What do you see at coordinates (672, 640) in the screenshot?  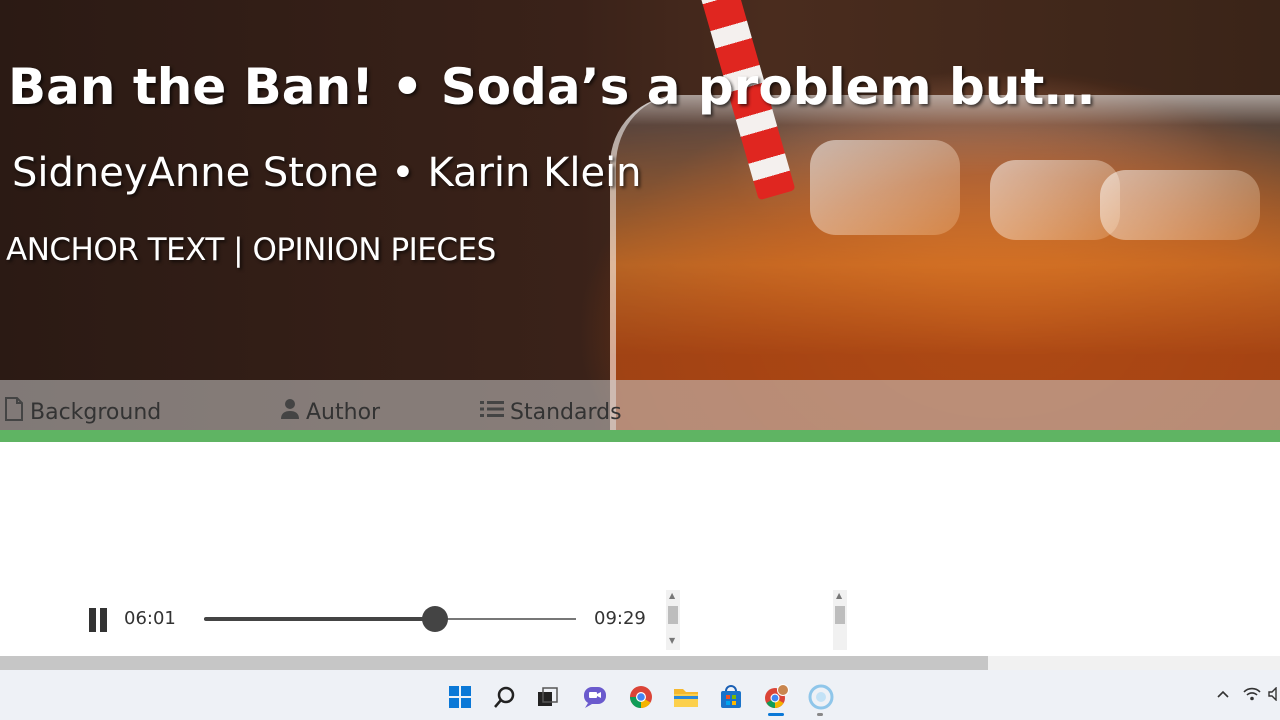 I see `scroll-down-icon: ▼` at bounding box center [672, 640].